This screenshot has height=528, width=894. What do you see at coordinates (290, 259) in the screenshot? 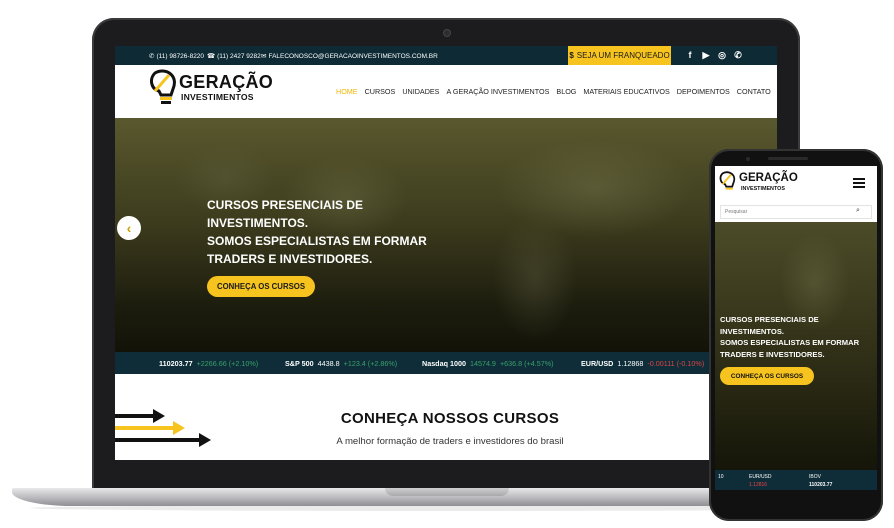
I see `hero-line-4: TRADERS E INVESTIDORES.` at bounding box center [290, 259].